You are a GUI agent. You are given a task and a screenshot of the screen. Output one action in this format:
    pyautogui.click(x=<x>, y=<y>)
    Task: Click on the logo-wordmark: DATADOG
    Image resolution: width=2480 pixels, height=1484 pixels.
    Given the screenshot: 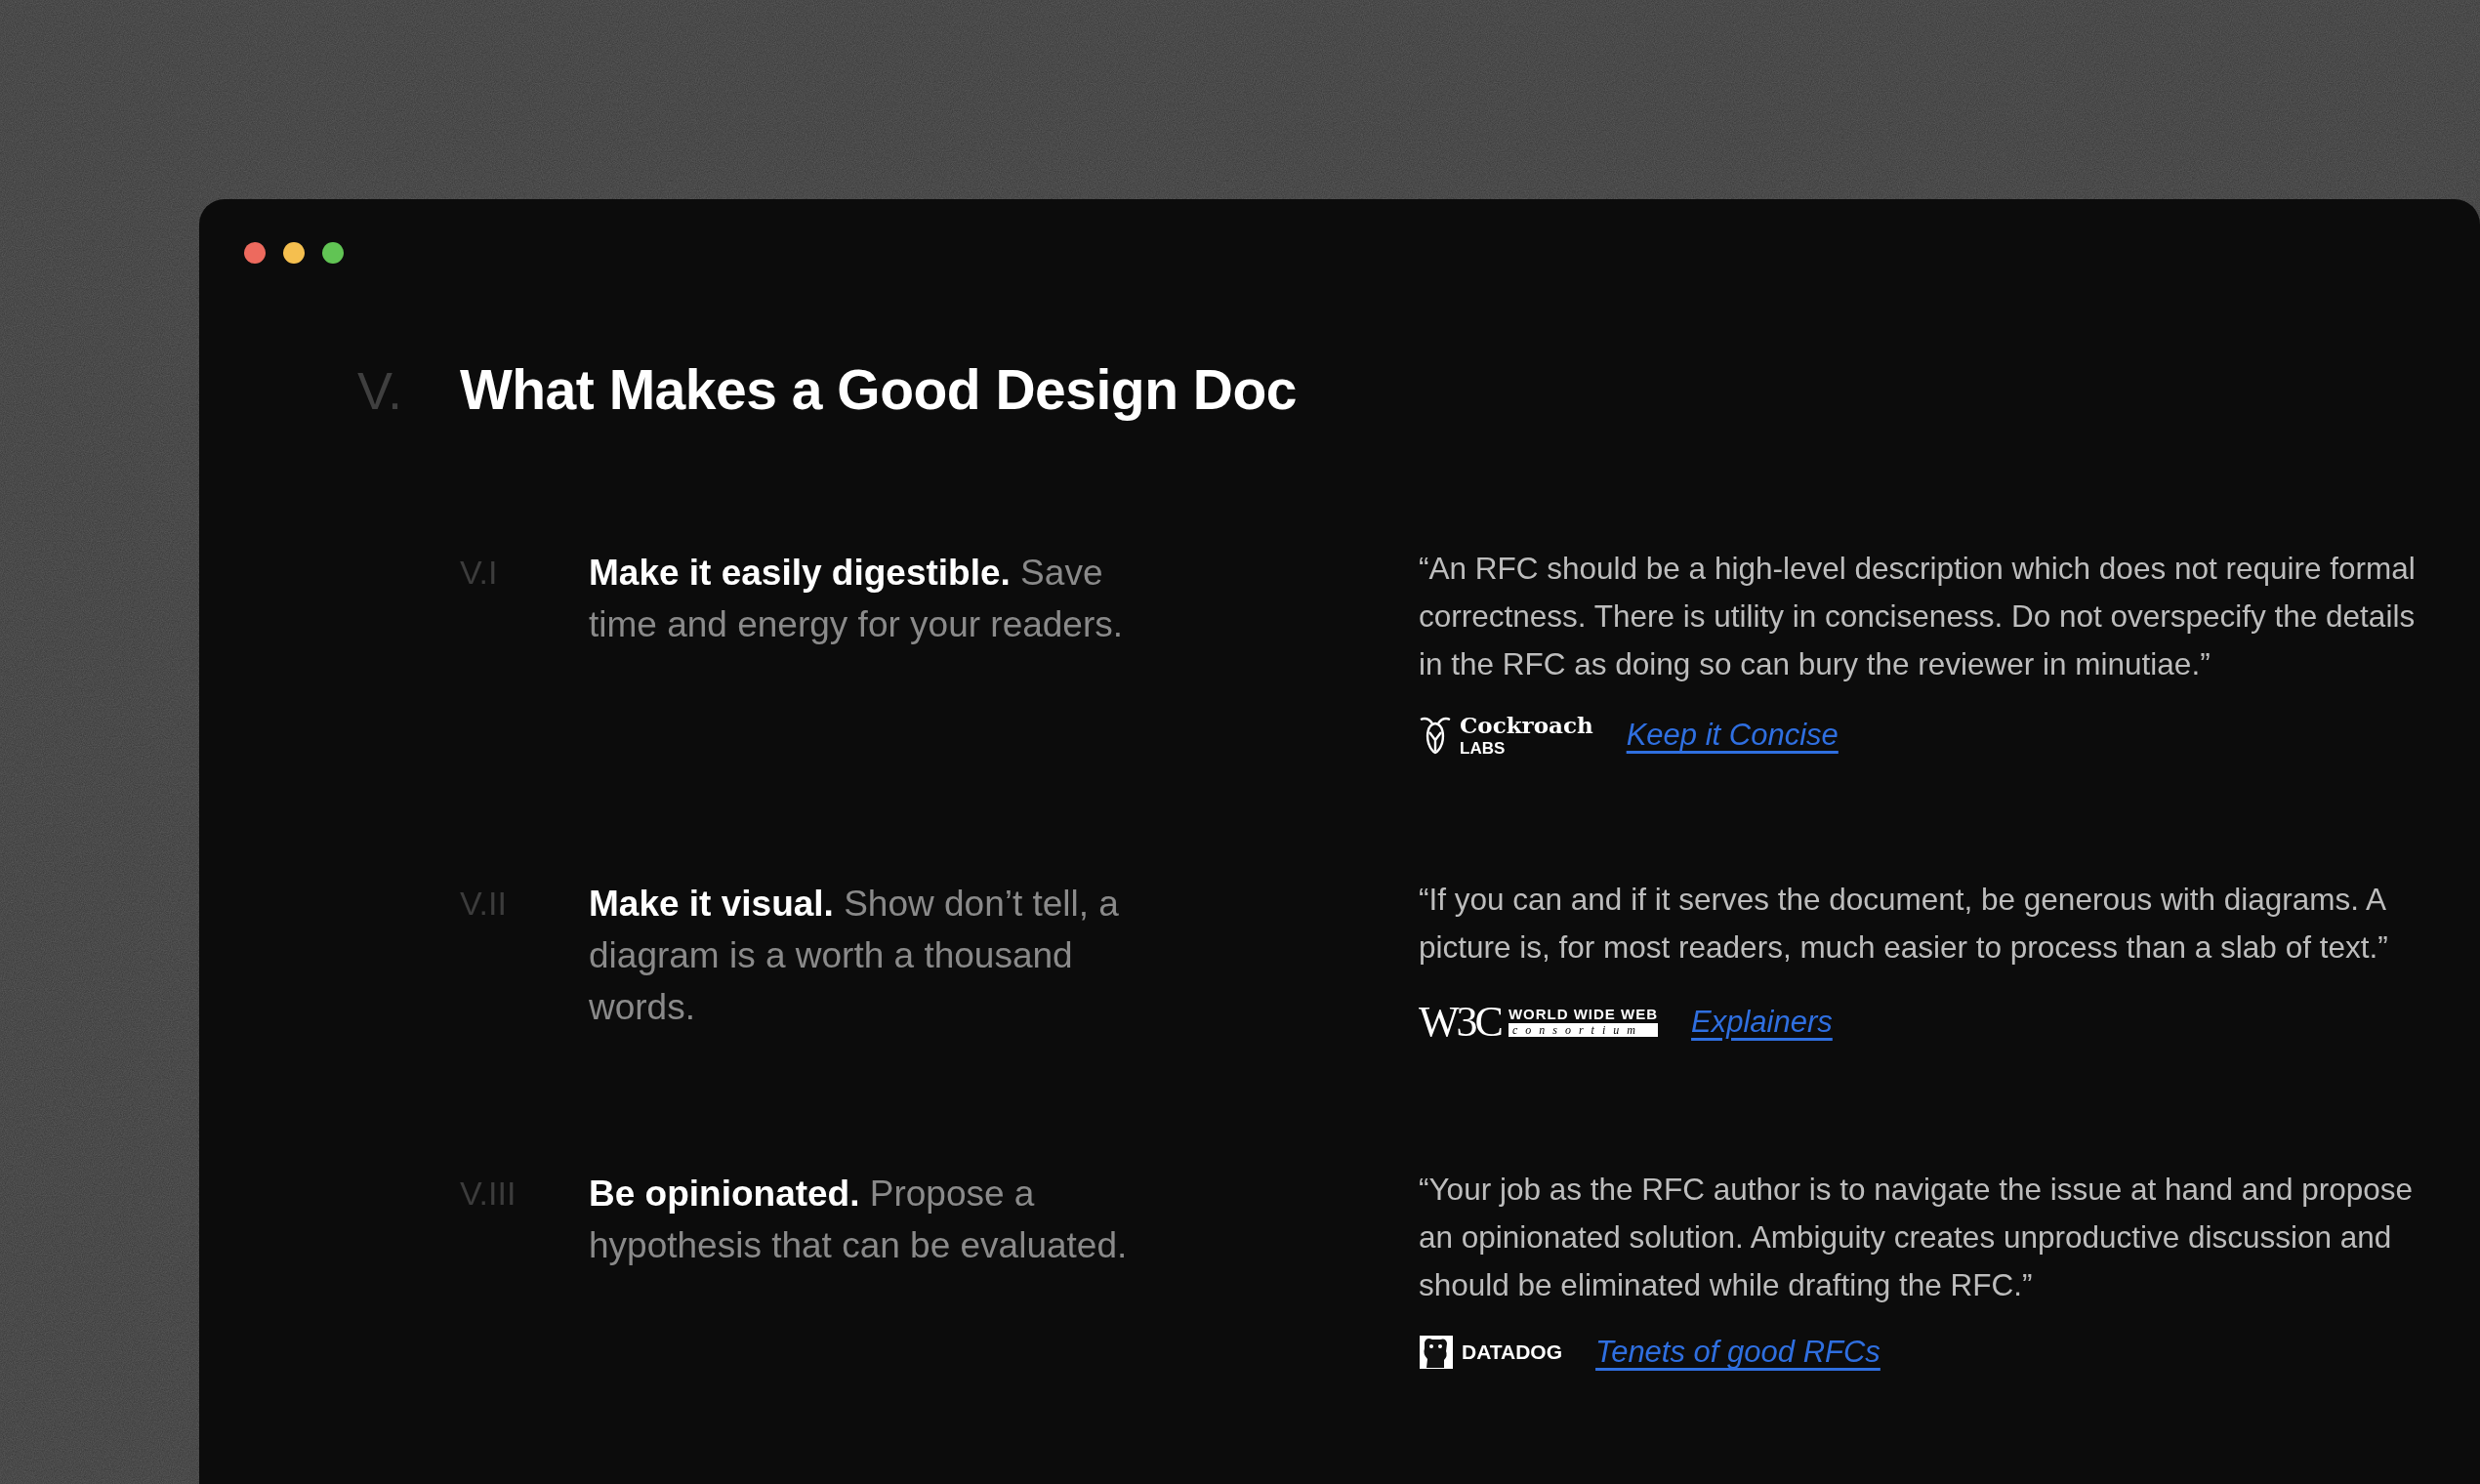 What is the action you would take?
    pyautogui.click(x=1512, y=1352)
    